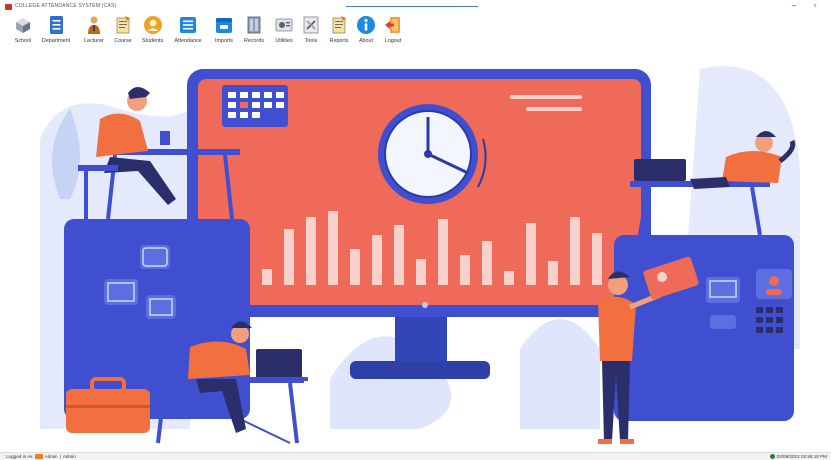  What do you see at coordinates (51, 456) in the screenshot?
I see `user-name: Admin` at bounding box center [51, 456].